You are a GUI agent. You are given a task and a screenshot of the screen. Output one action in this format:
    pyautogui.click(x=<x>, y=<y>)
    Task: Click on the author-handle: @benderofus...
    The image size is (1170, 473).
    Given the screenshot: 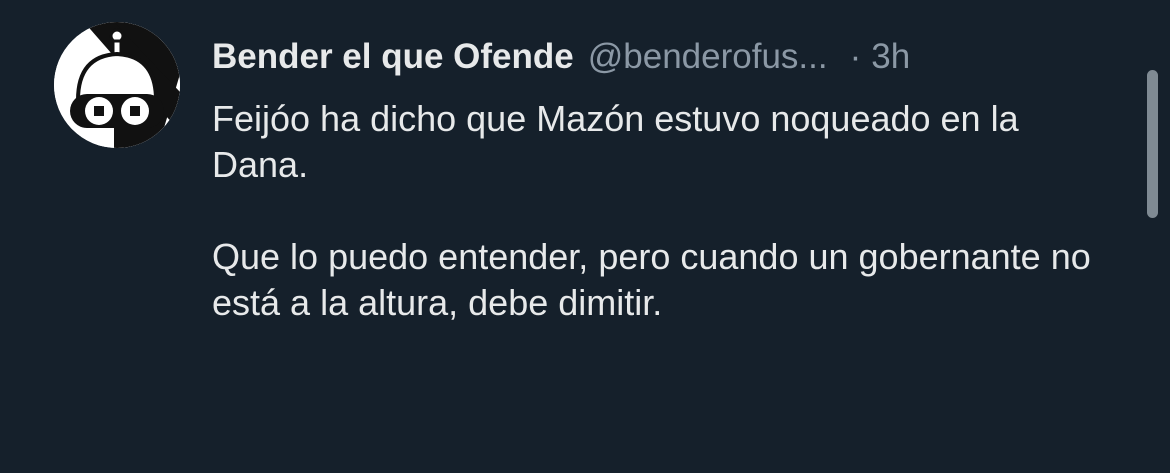 What is the action you would take?
    pyautogui.click(x=708, y=57)
    